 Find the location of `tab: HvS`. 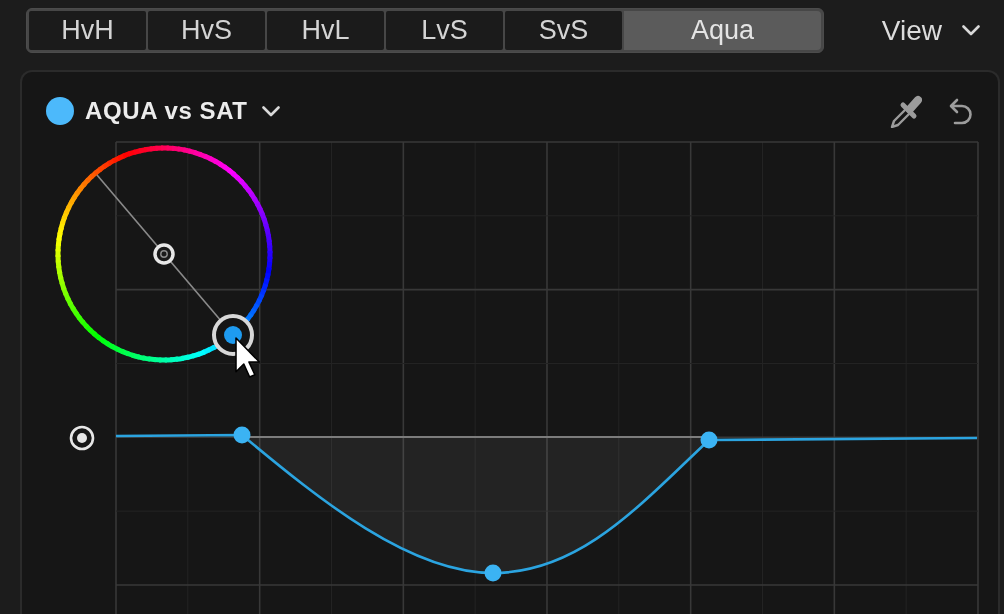

tab: HvS is located at coordinates (206, 30).